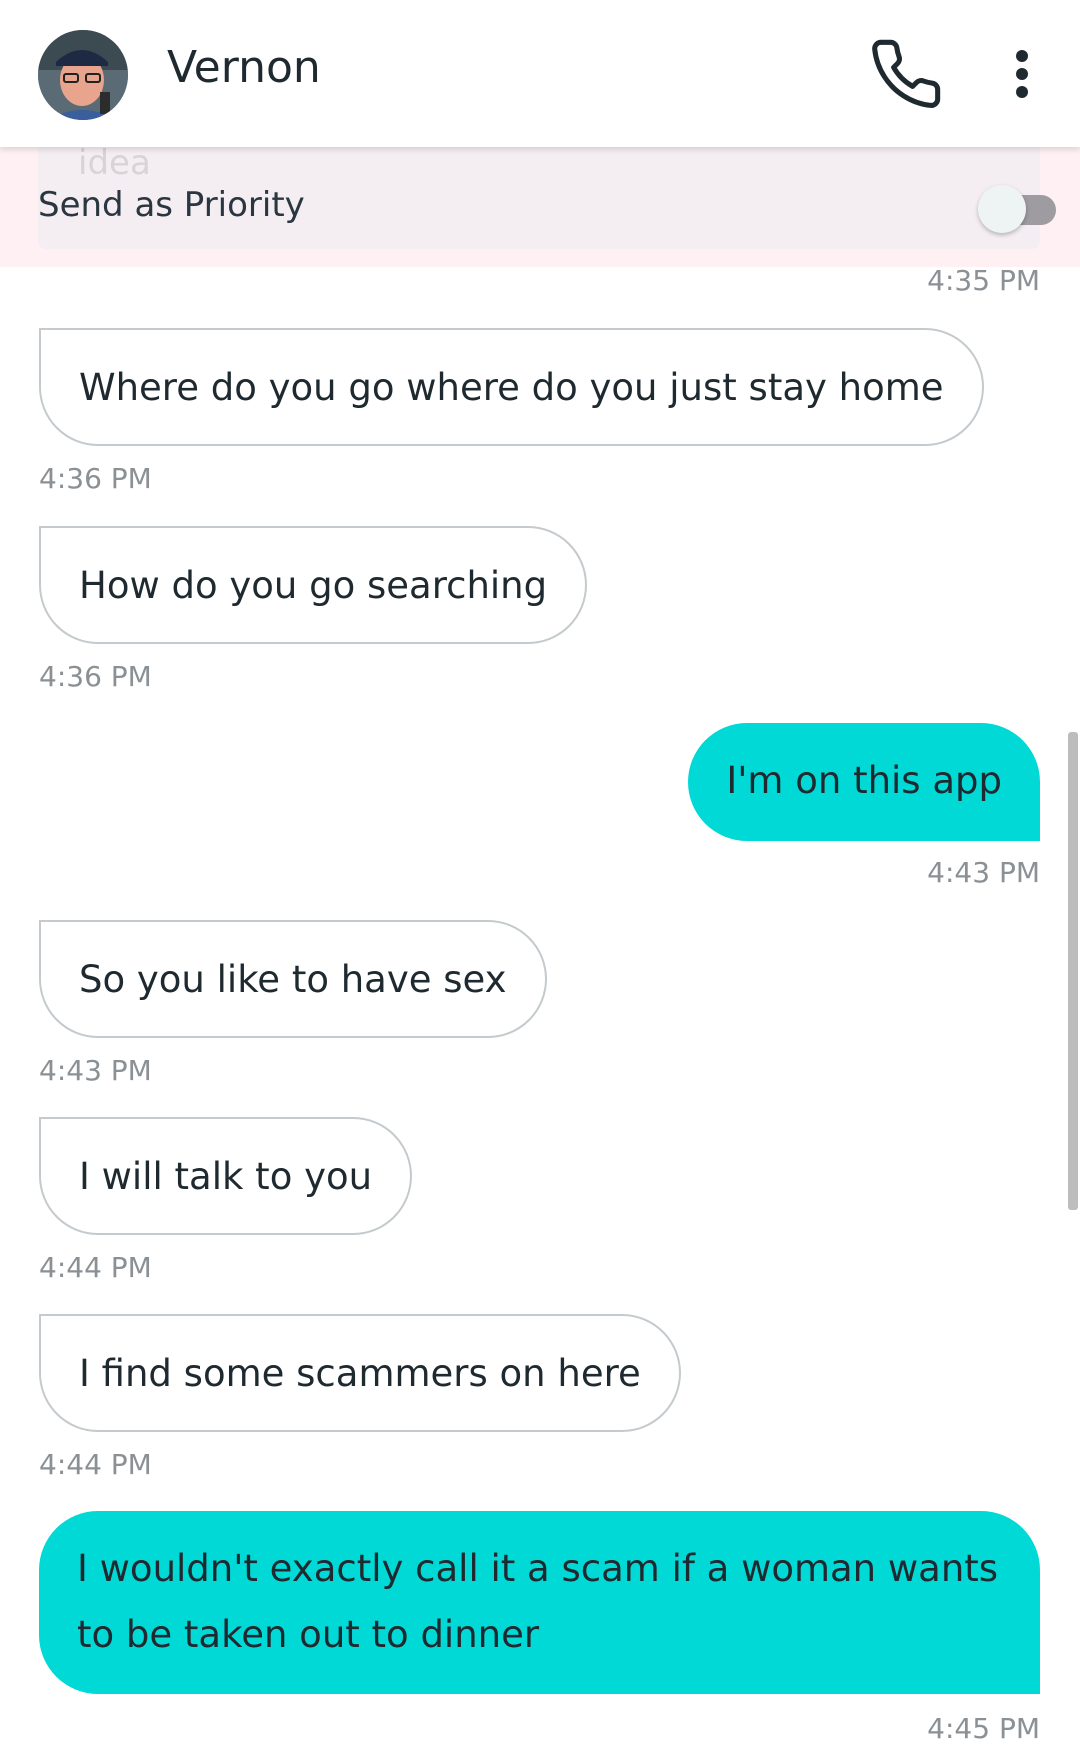 The image size is (1080, 1762). I want to click on priority-panel: idea Send as Priority, so click(547, 196).